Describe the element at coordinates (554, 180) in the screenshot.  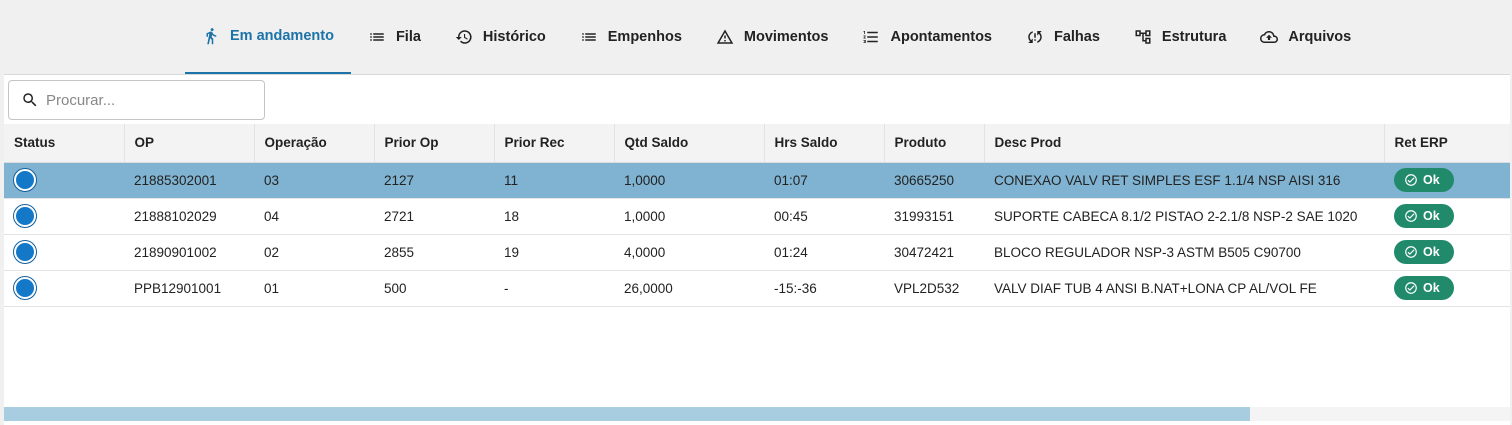
I see `prior-rec-cell: 11` at that location.